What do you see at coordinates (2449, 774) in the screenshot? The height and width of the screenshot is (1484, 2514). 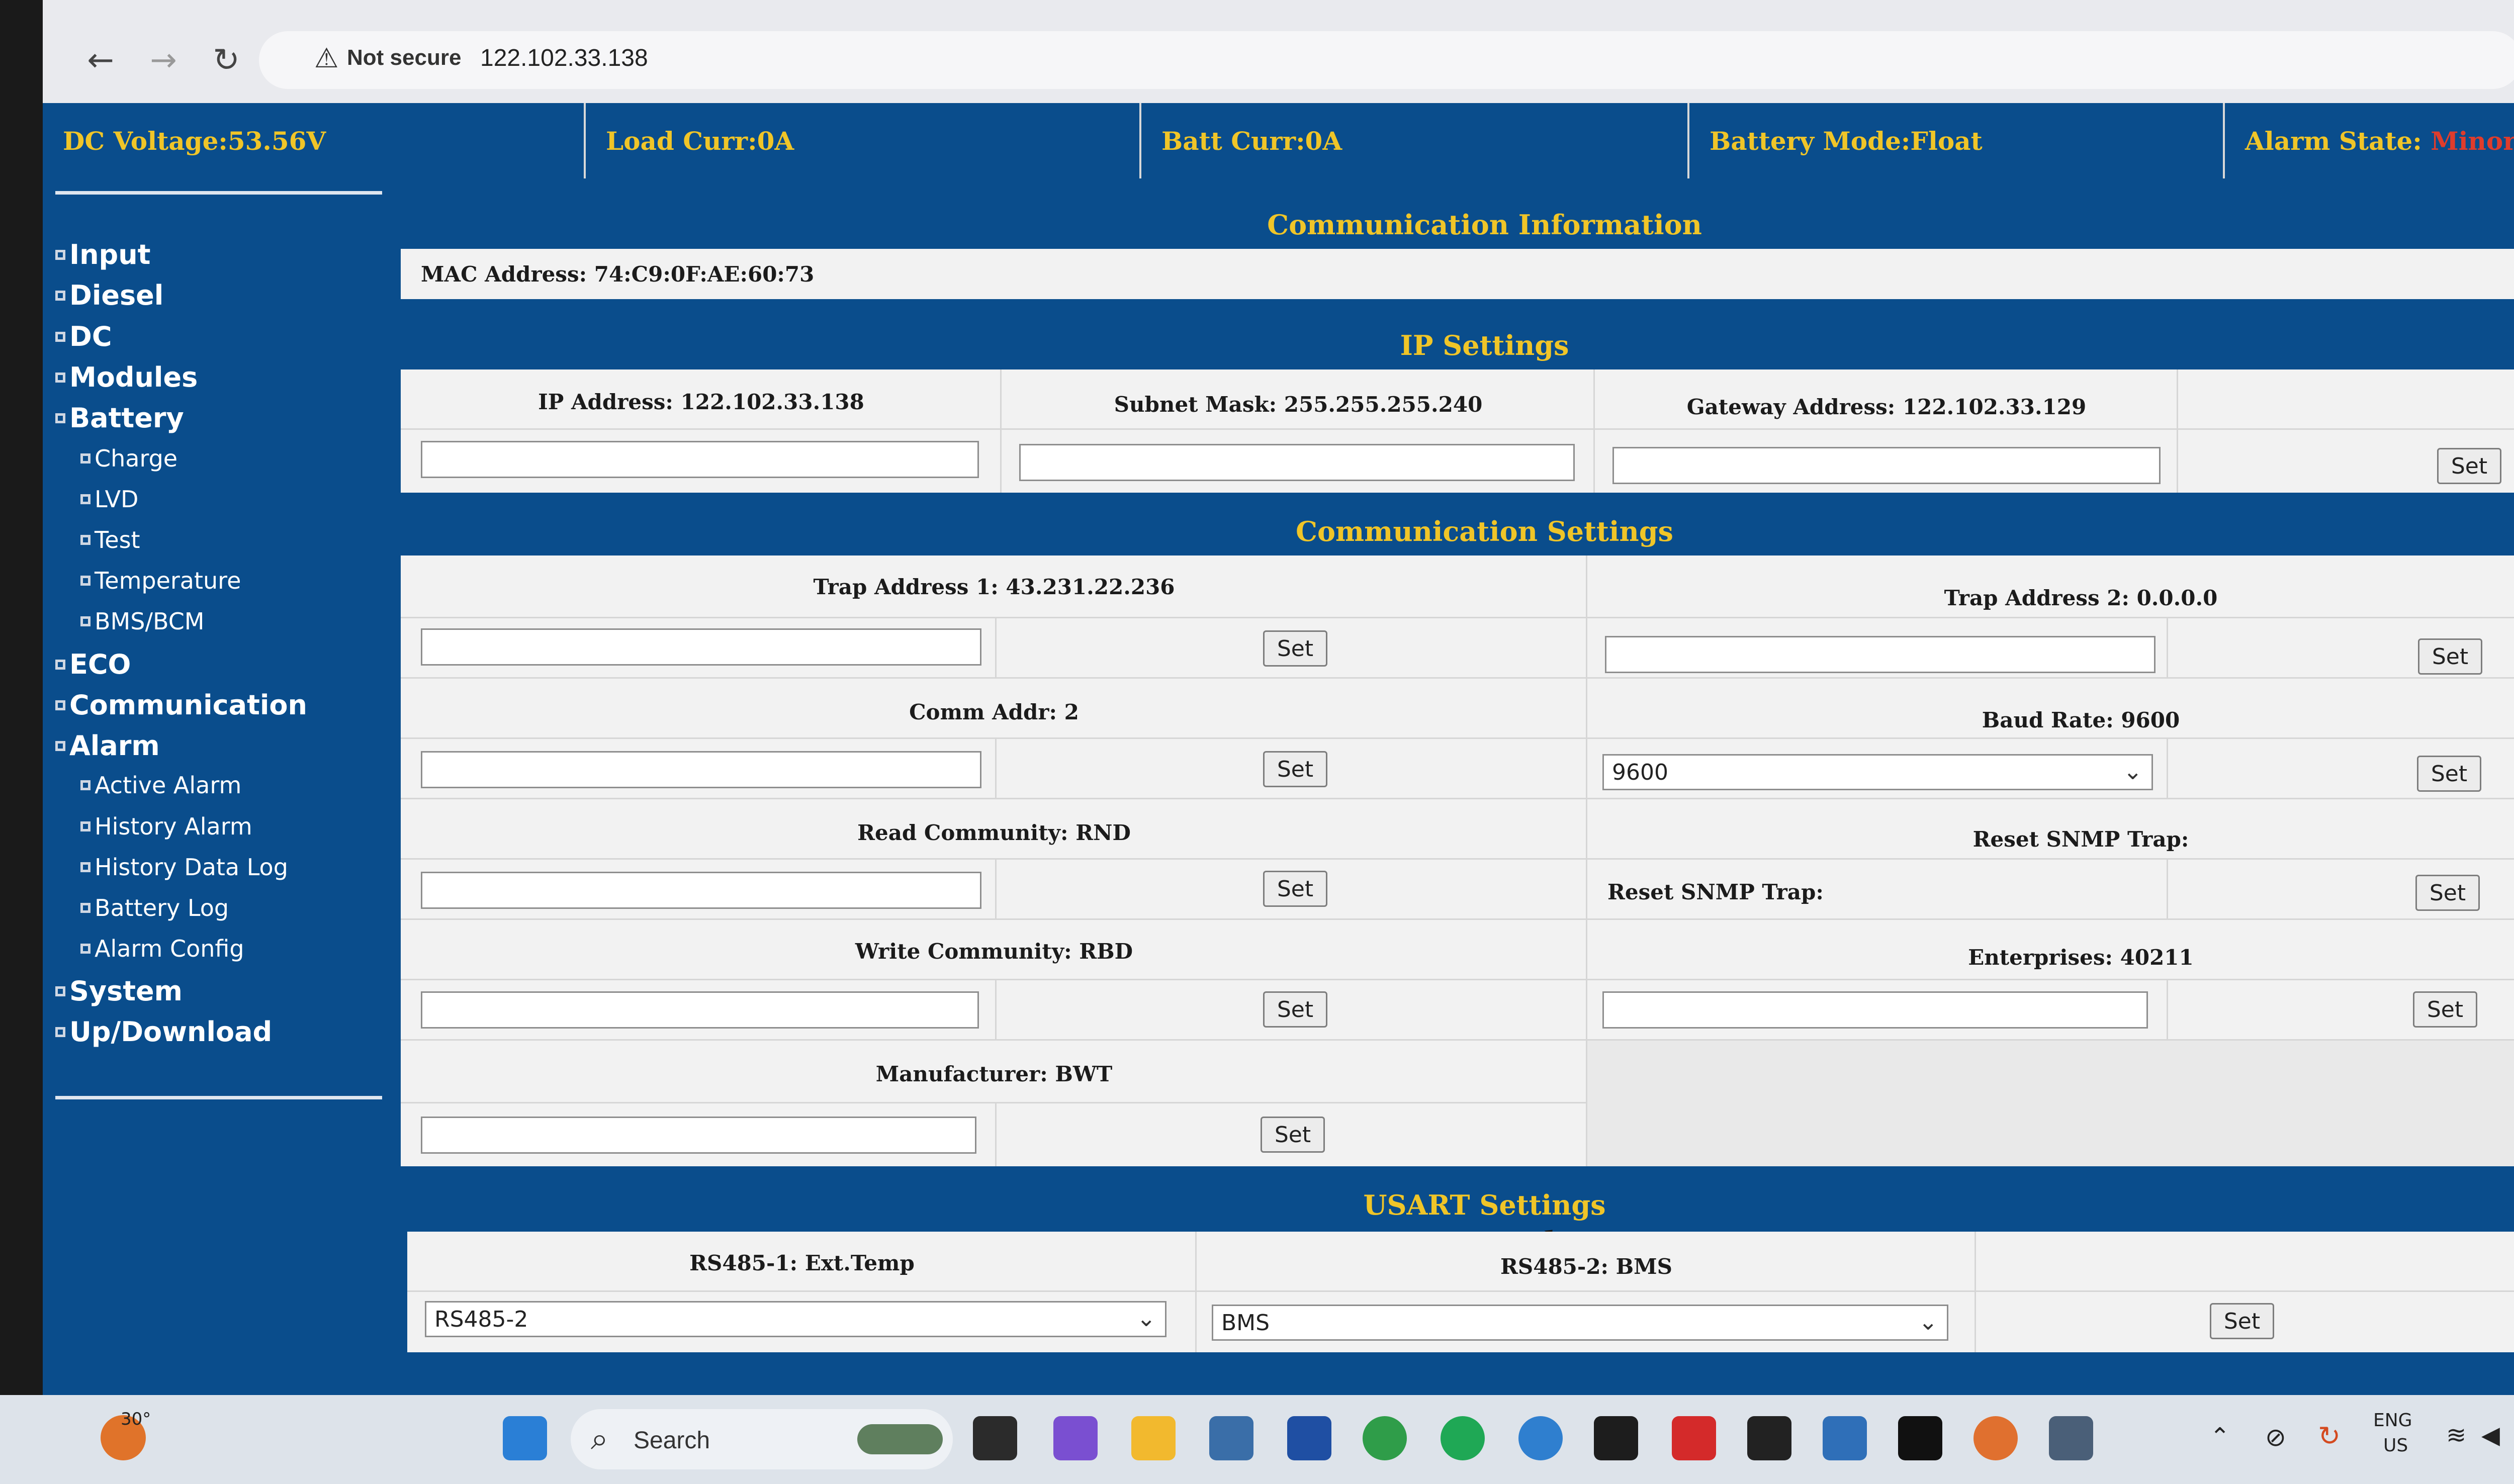 I see `baud-rate-set-button: Set` at bounding box center [2449, 774].